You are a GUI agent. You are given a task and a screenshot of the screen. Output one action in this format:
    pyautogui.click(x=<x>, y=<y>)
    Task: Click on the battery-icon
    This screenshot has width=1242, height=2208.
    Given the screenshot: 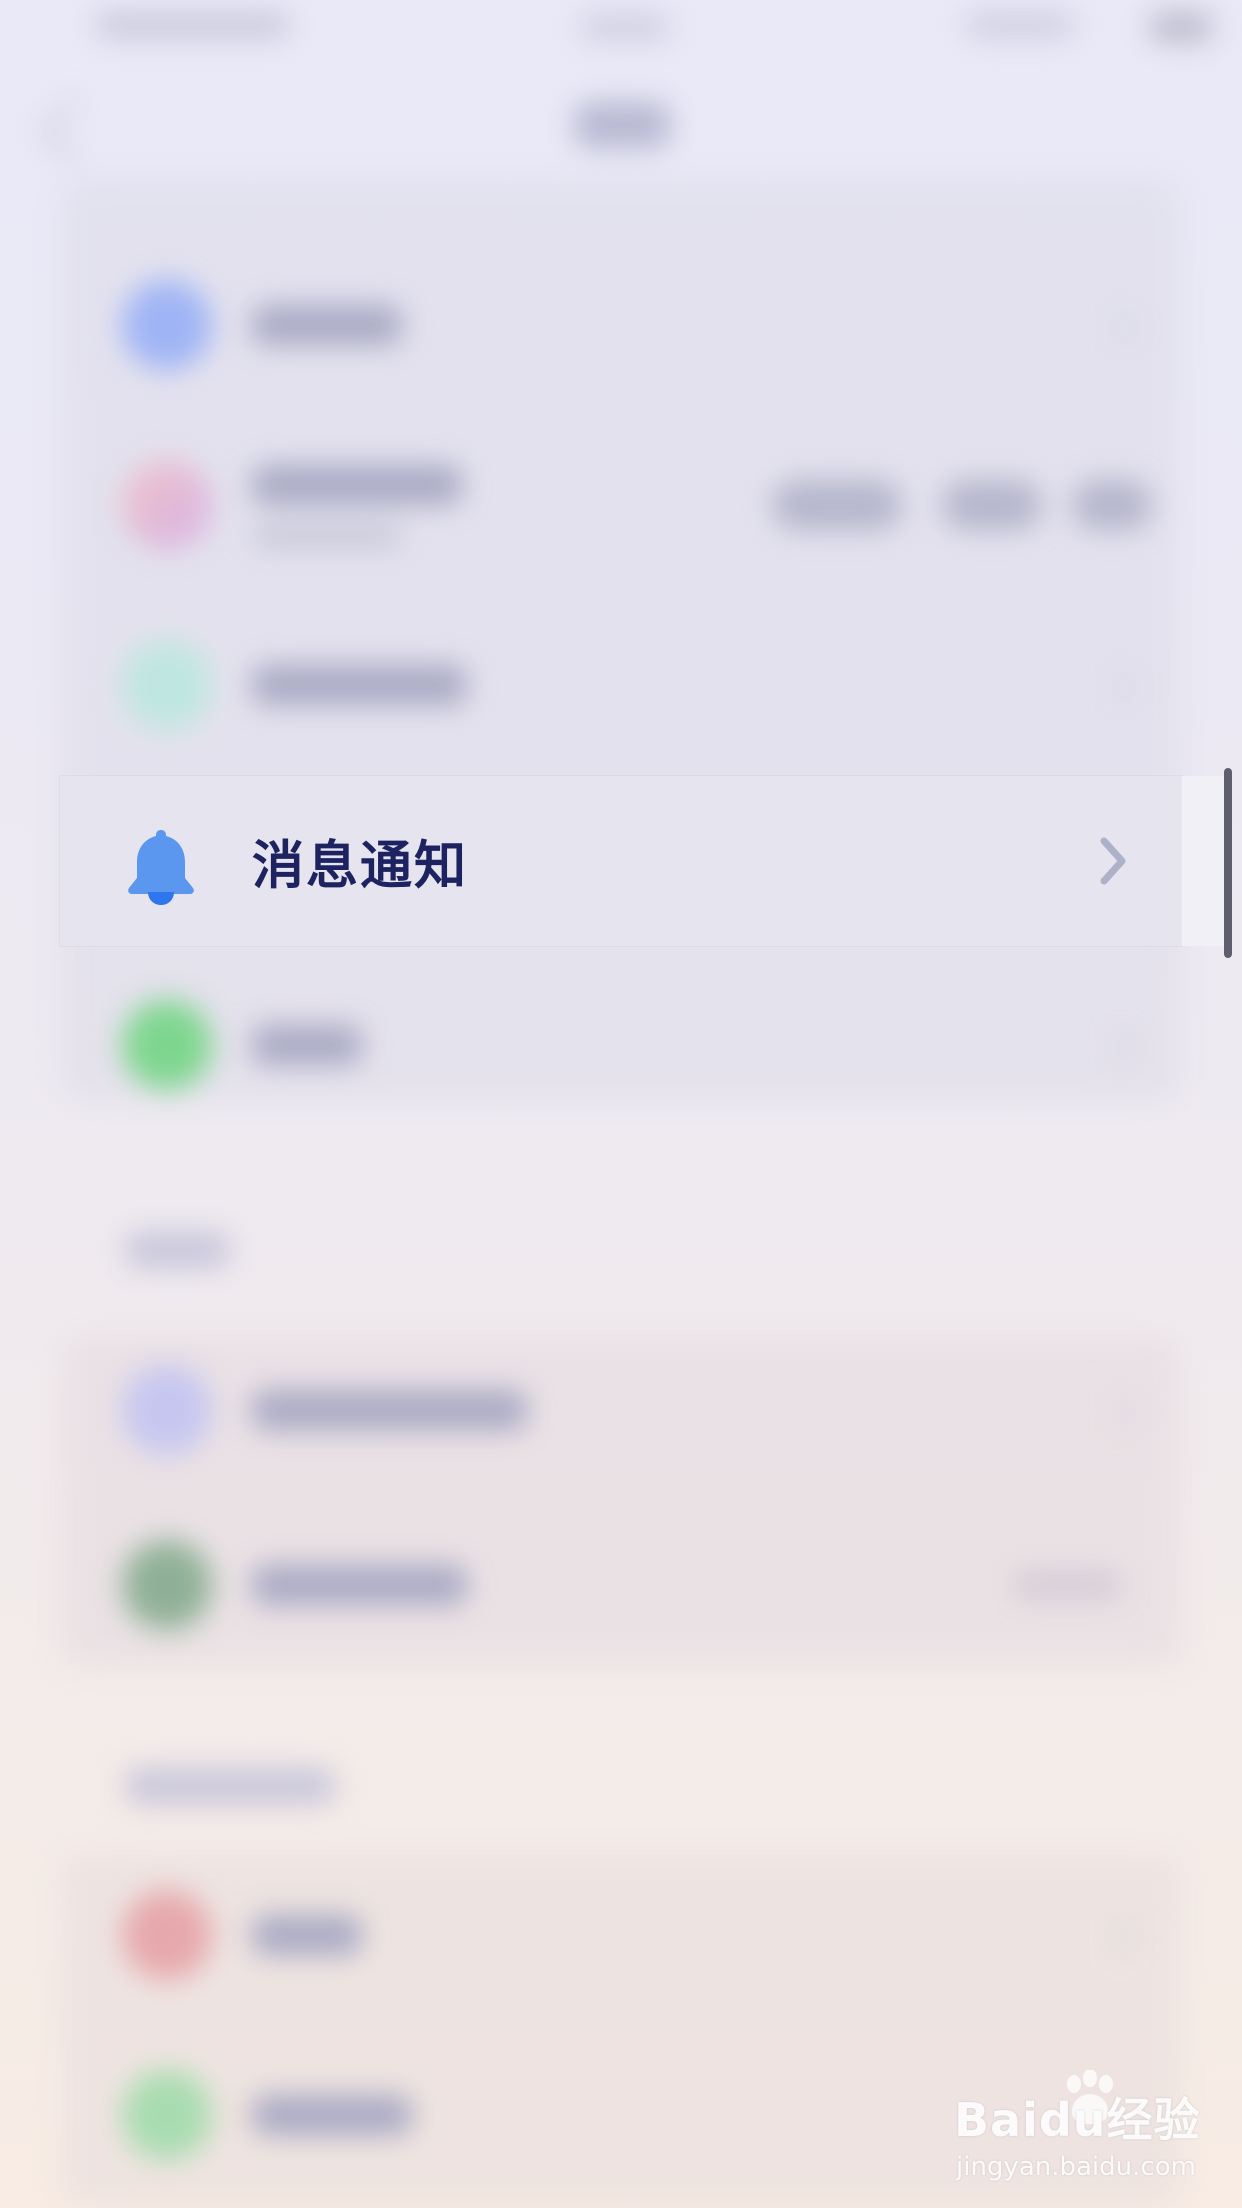 What is the action you would take?
    pyautogui.click(x=1181, y=27)
    